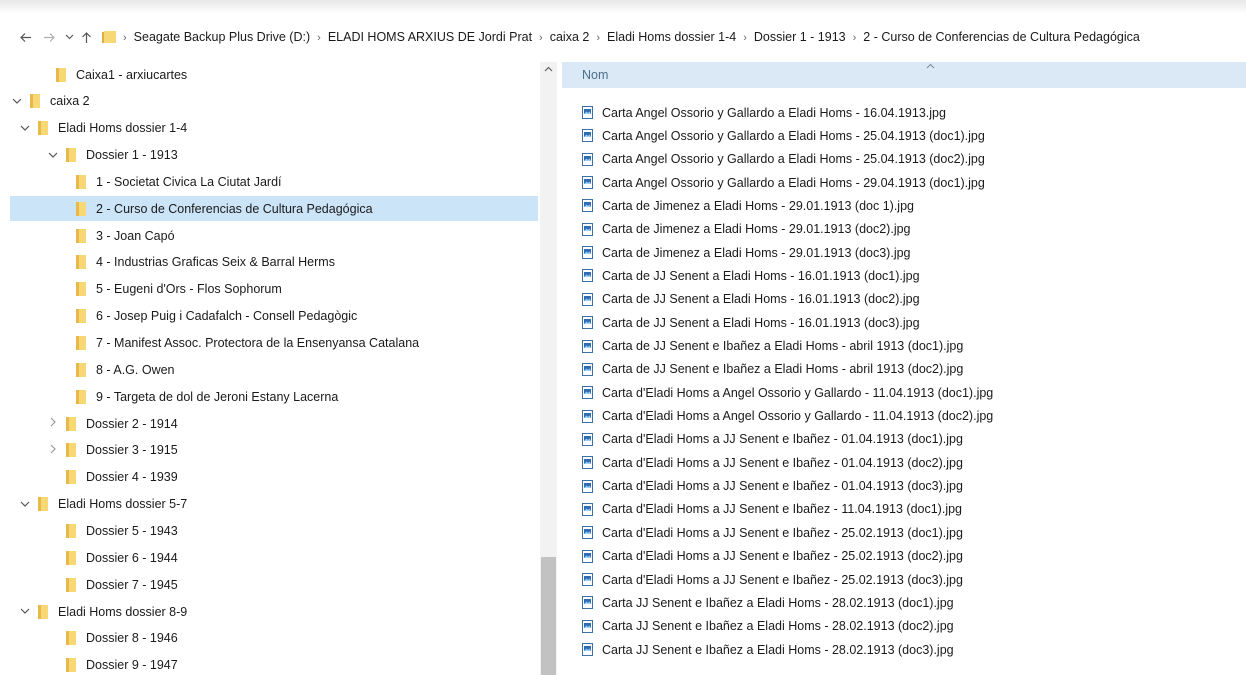 This screenshot has width=1246, height=675. What do you see at coordinates (274, 101) in the screenshot?
I see `tree-item: caixa 2` at bounding box center [274, 101].